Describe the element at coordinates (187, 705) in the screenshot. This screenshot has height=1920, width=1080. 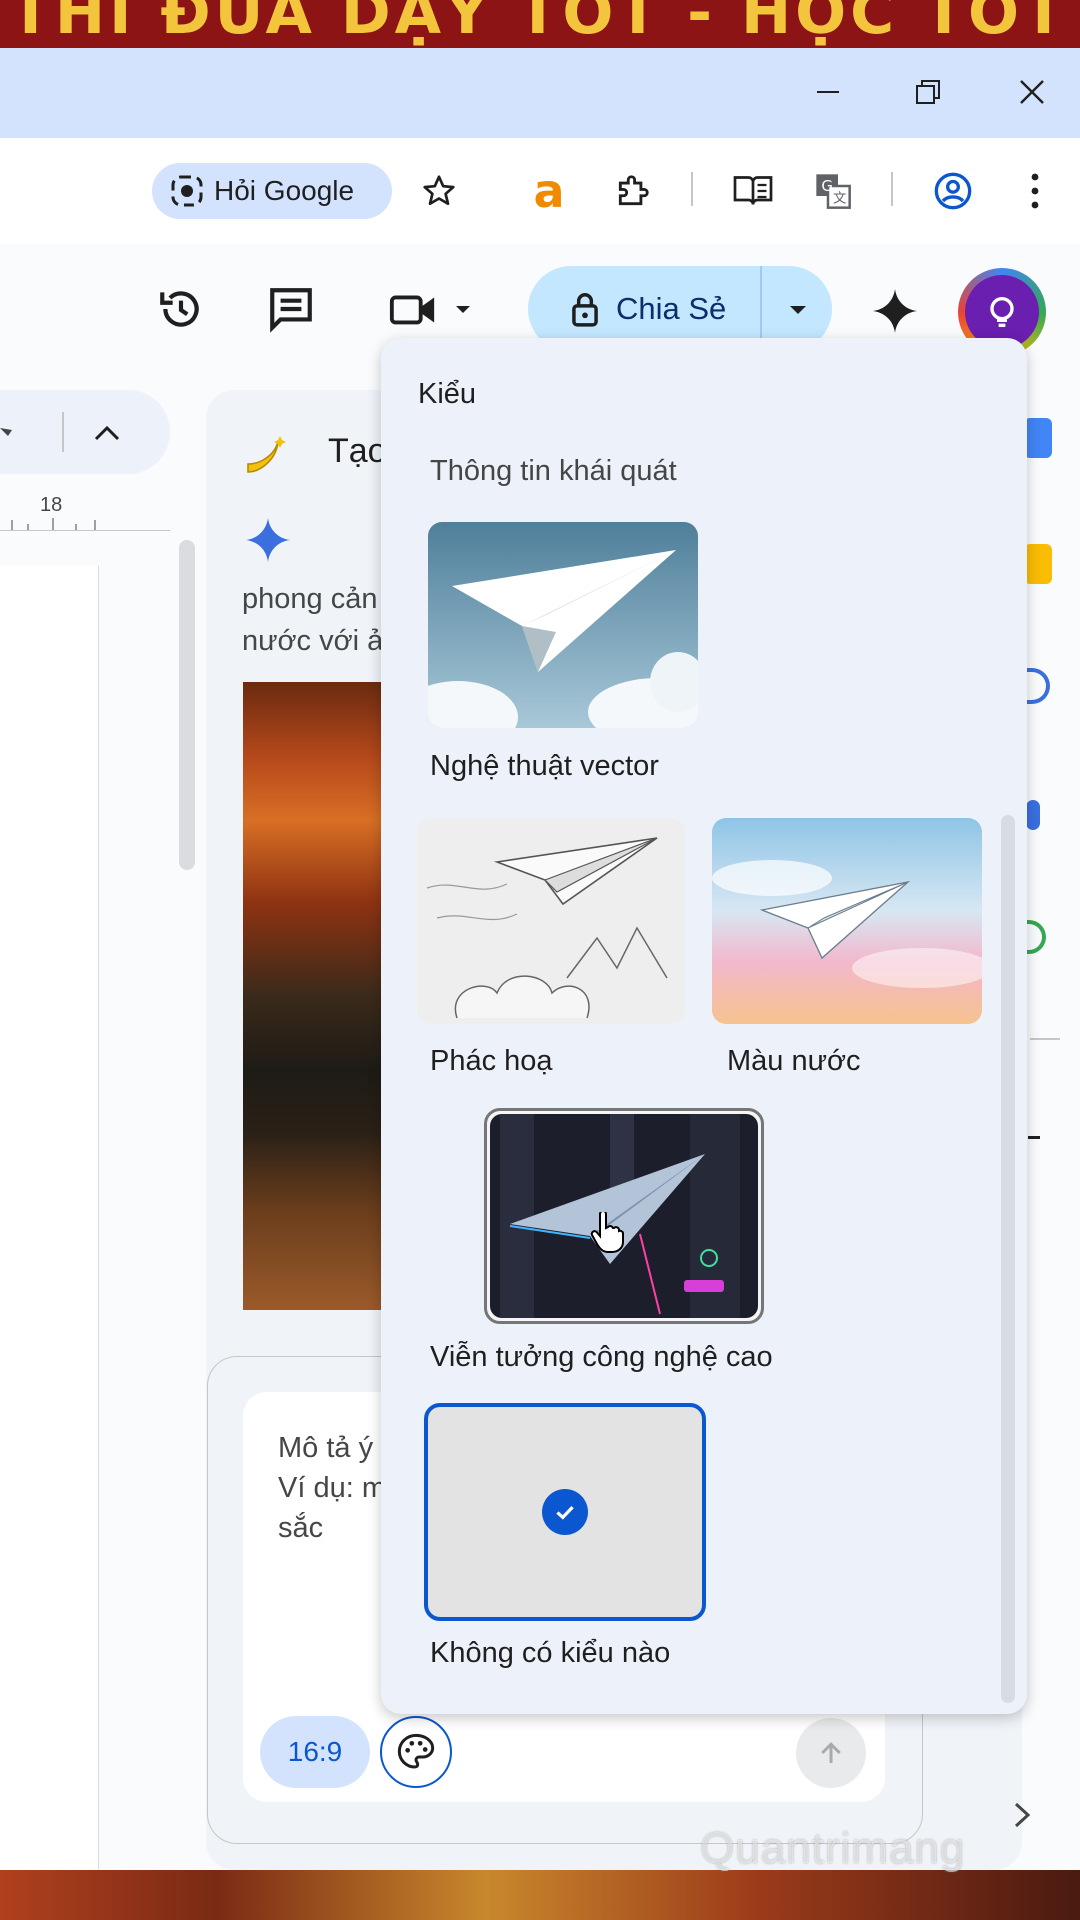
I see `document-scrollbar` at that location.